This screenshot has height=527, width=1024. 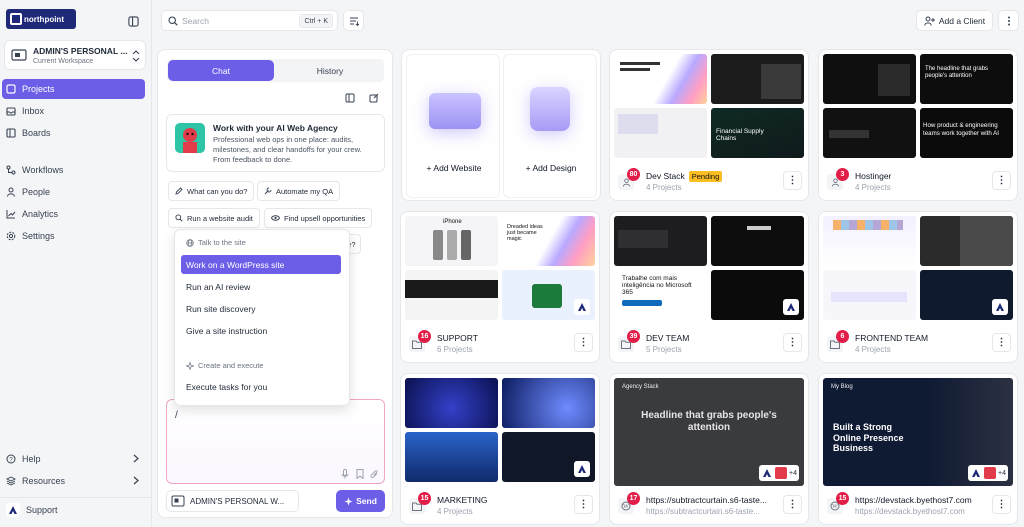 What do you see at coordinates (36, 192) in the screenshot?
I see `nav-people-label: People` at bounding box center [36, 192].